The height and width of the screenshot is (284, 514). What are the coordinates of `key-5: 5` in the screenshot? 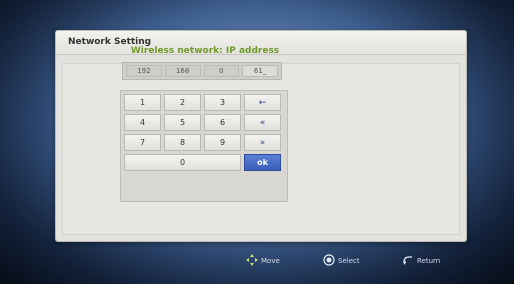 It's located at (182, 122).